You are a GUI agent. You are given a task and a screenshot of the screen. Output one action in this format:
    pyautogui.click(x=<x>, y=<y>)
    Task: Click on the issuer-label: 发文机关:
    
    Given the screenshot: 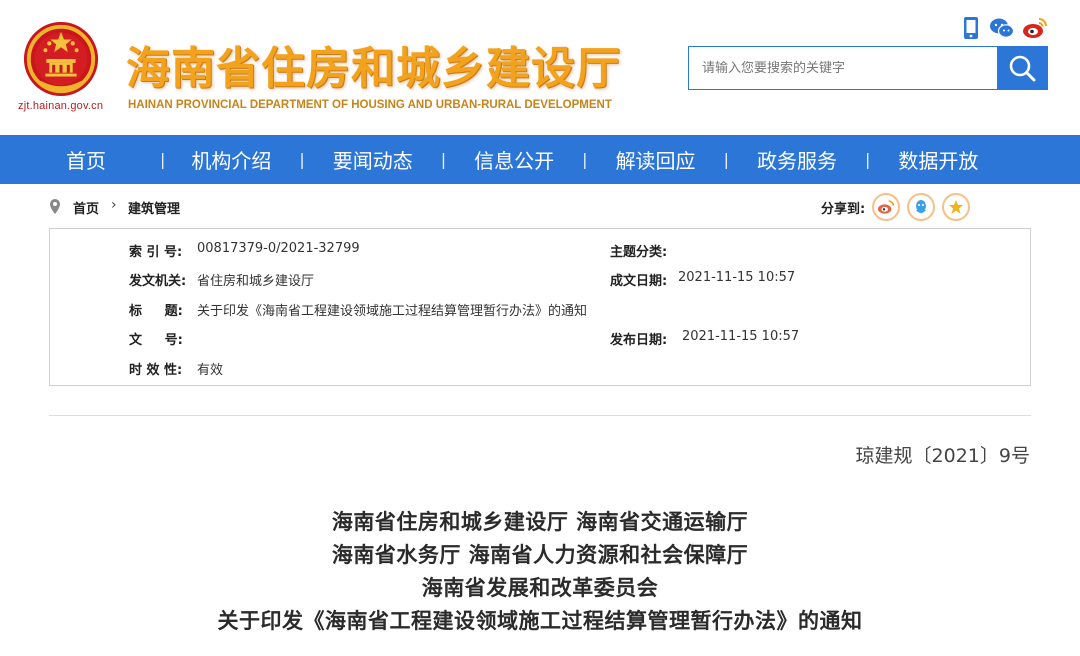 What is the action you would take?
    pyautogui.click(x=158, y=281)
    